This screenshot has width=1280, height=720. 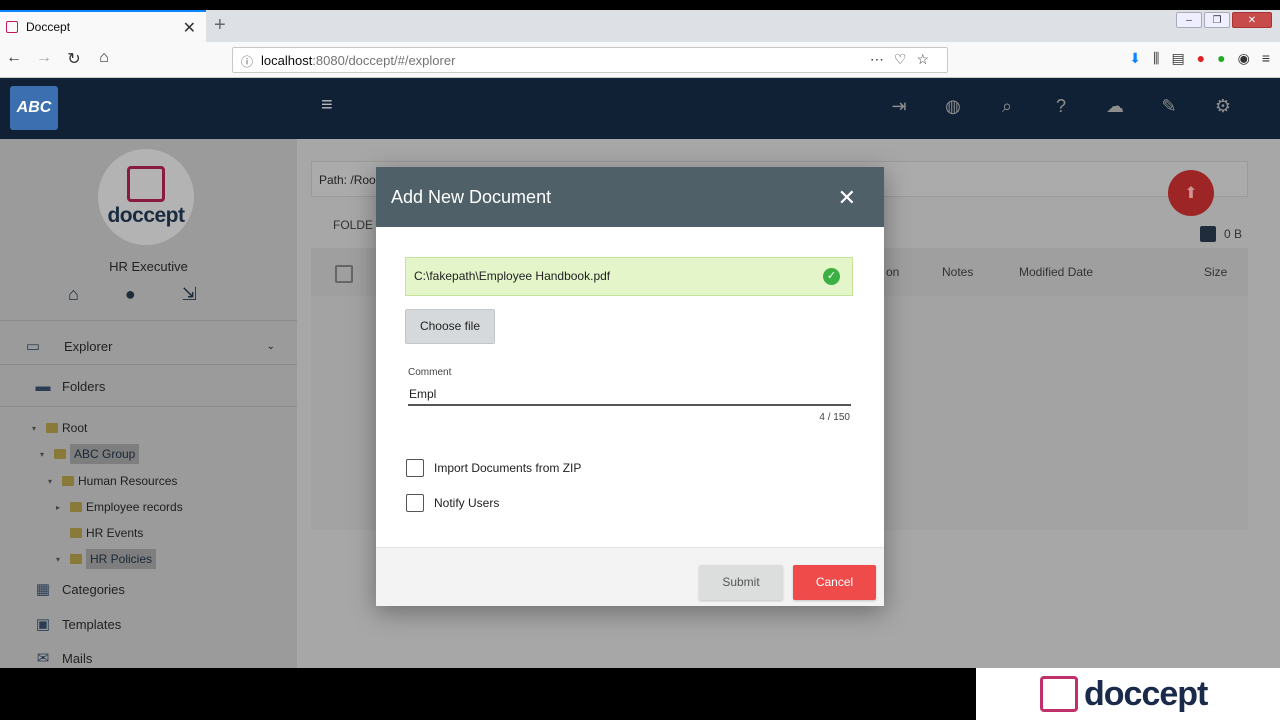 I want to click on tree-label: HR Events, so click(x=115, y=533).